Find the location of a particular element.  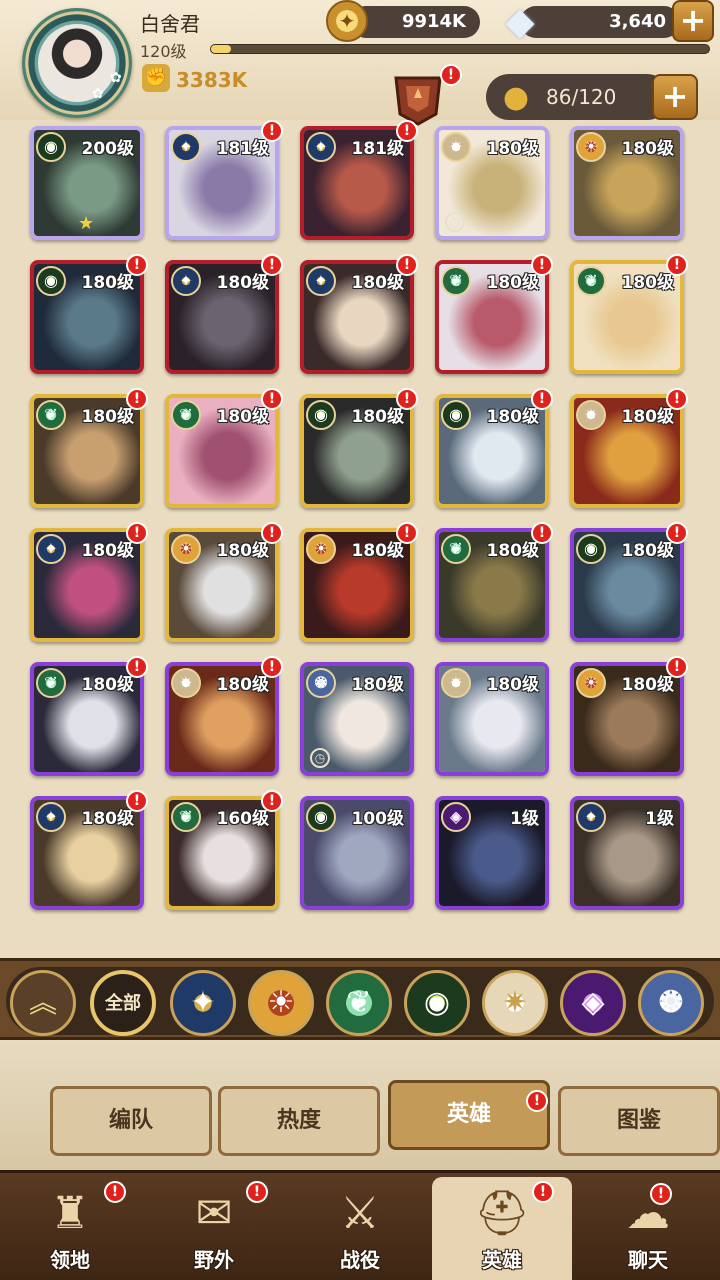

filter-all-button: 全部 is located at coordinates (123, 1003).